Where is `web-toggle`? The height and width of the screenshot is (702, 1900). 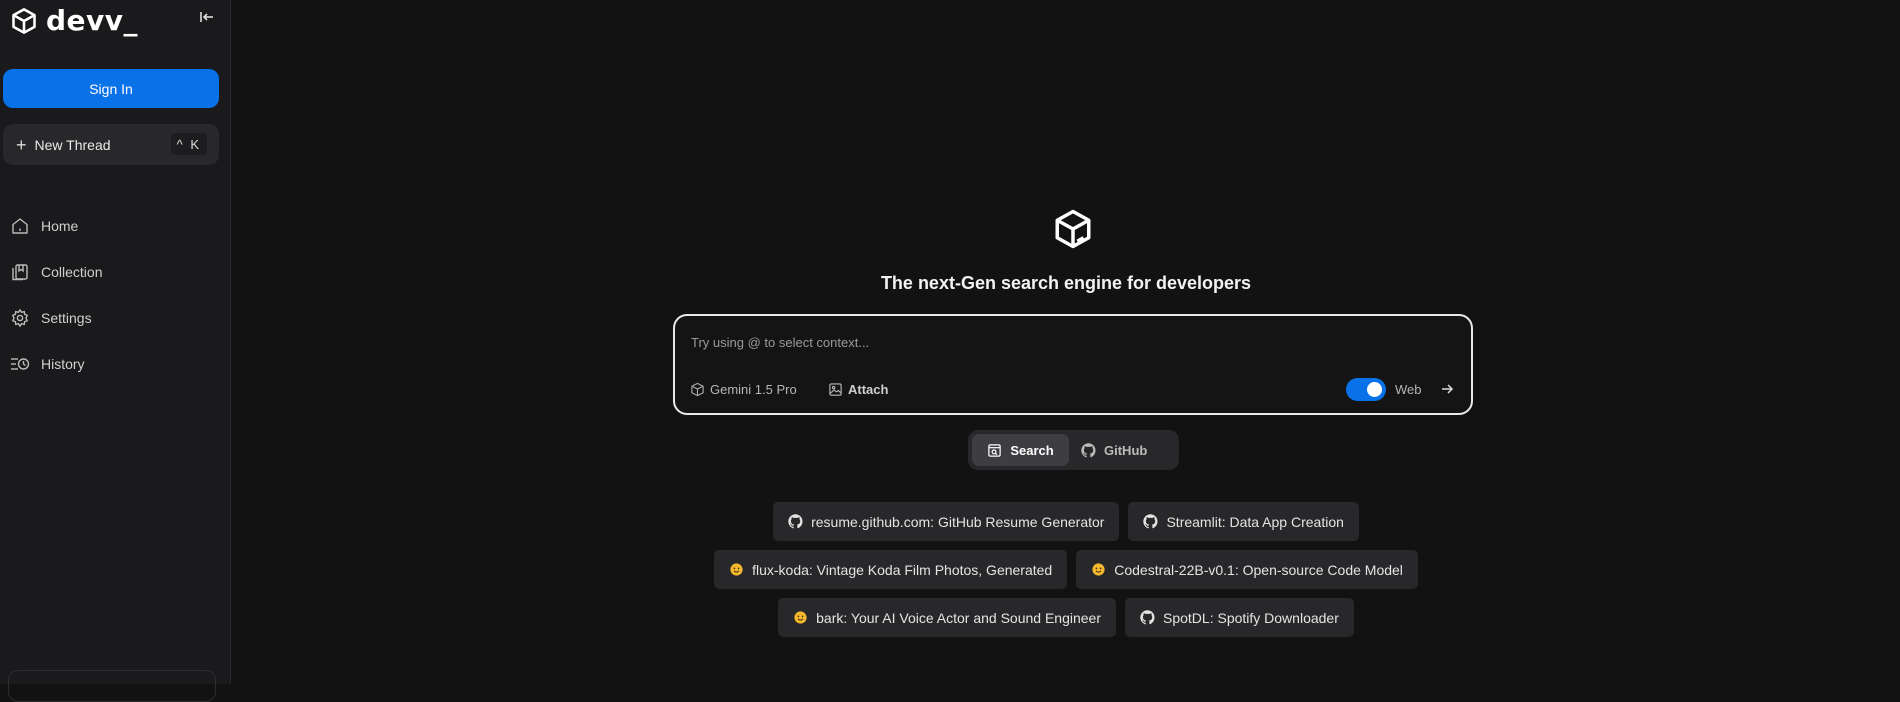
web-toggle is located at coordinates (1366, 389).